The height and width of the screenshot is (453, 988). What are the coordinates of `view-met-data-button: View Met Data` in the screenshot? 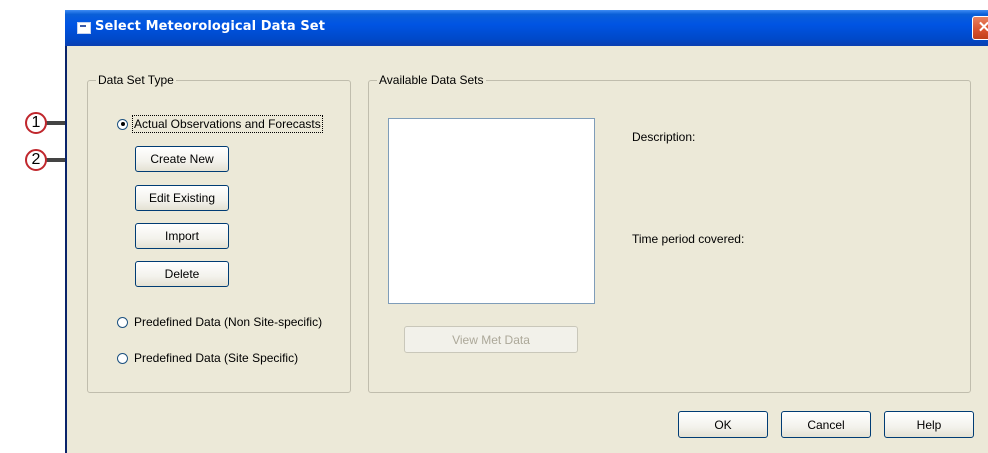 It's located at (491, 339).